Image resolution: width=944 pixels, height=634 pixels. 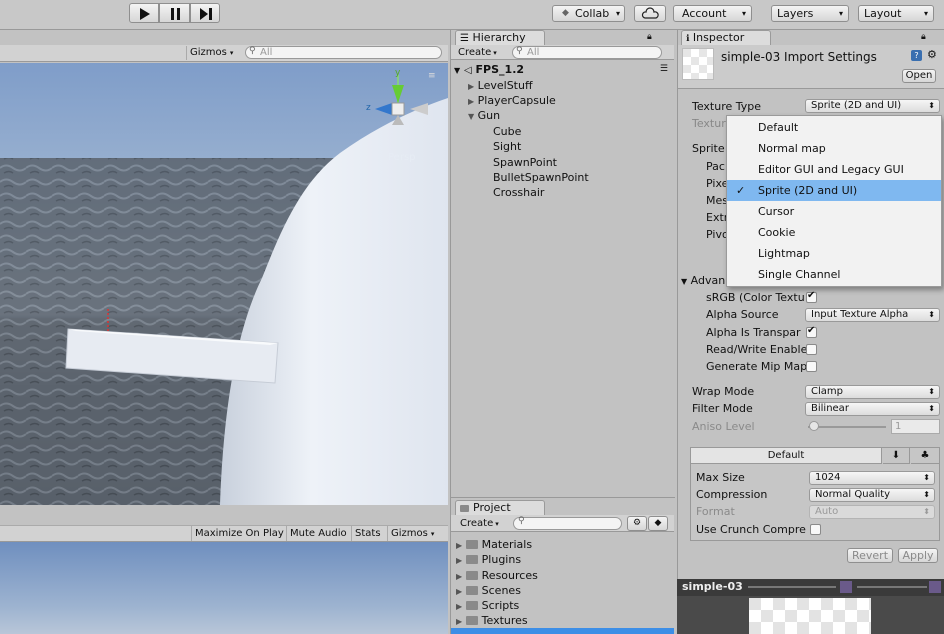 What do you see at coordinates (723, 391) in the screenshot?
I see `wrap-mode-label: Wrap Mode` at bounding box center [723, 391].